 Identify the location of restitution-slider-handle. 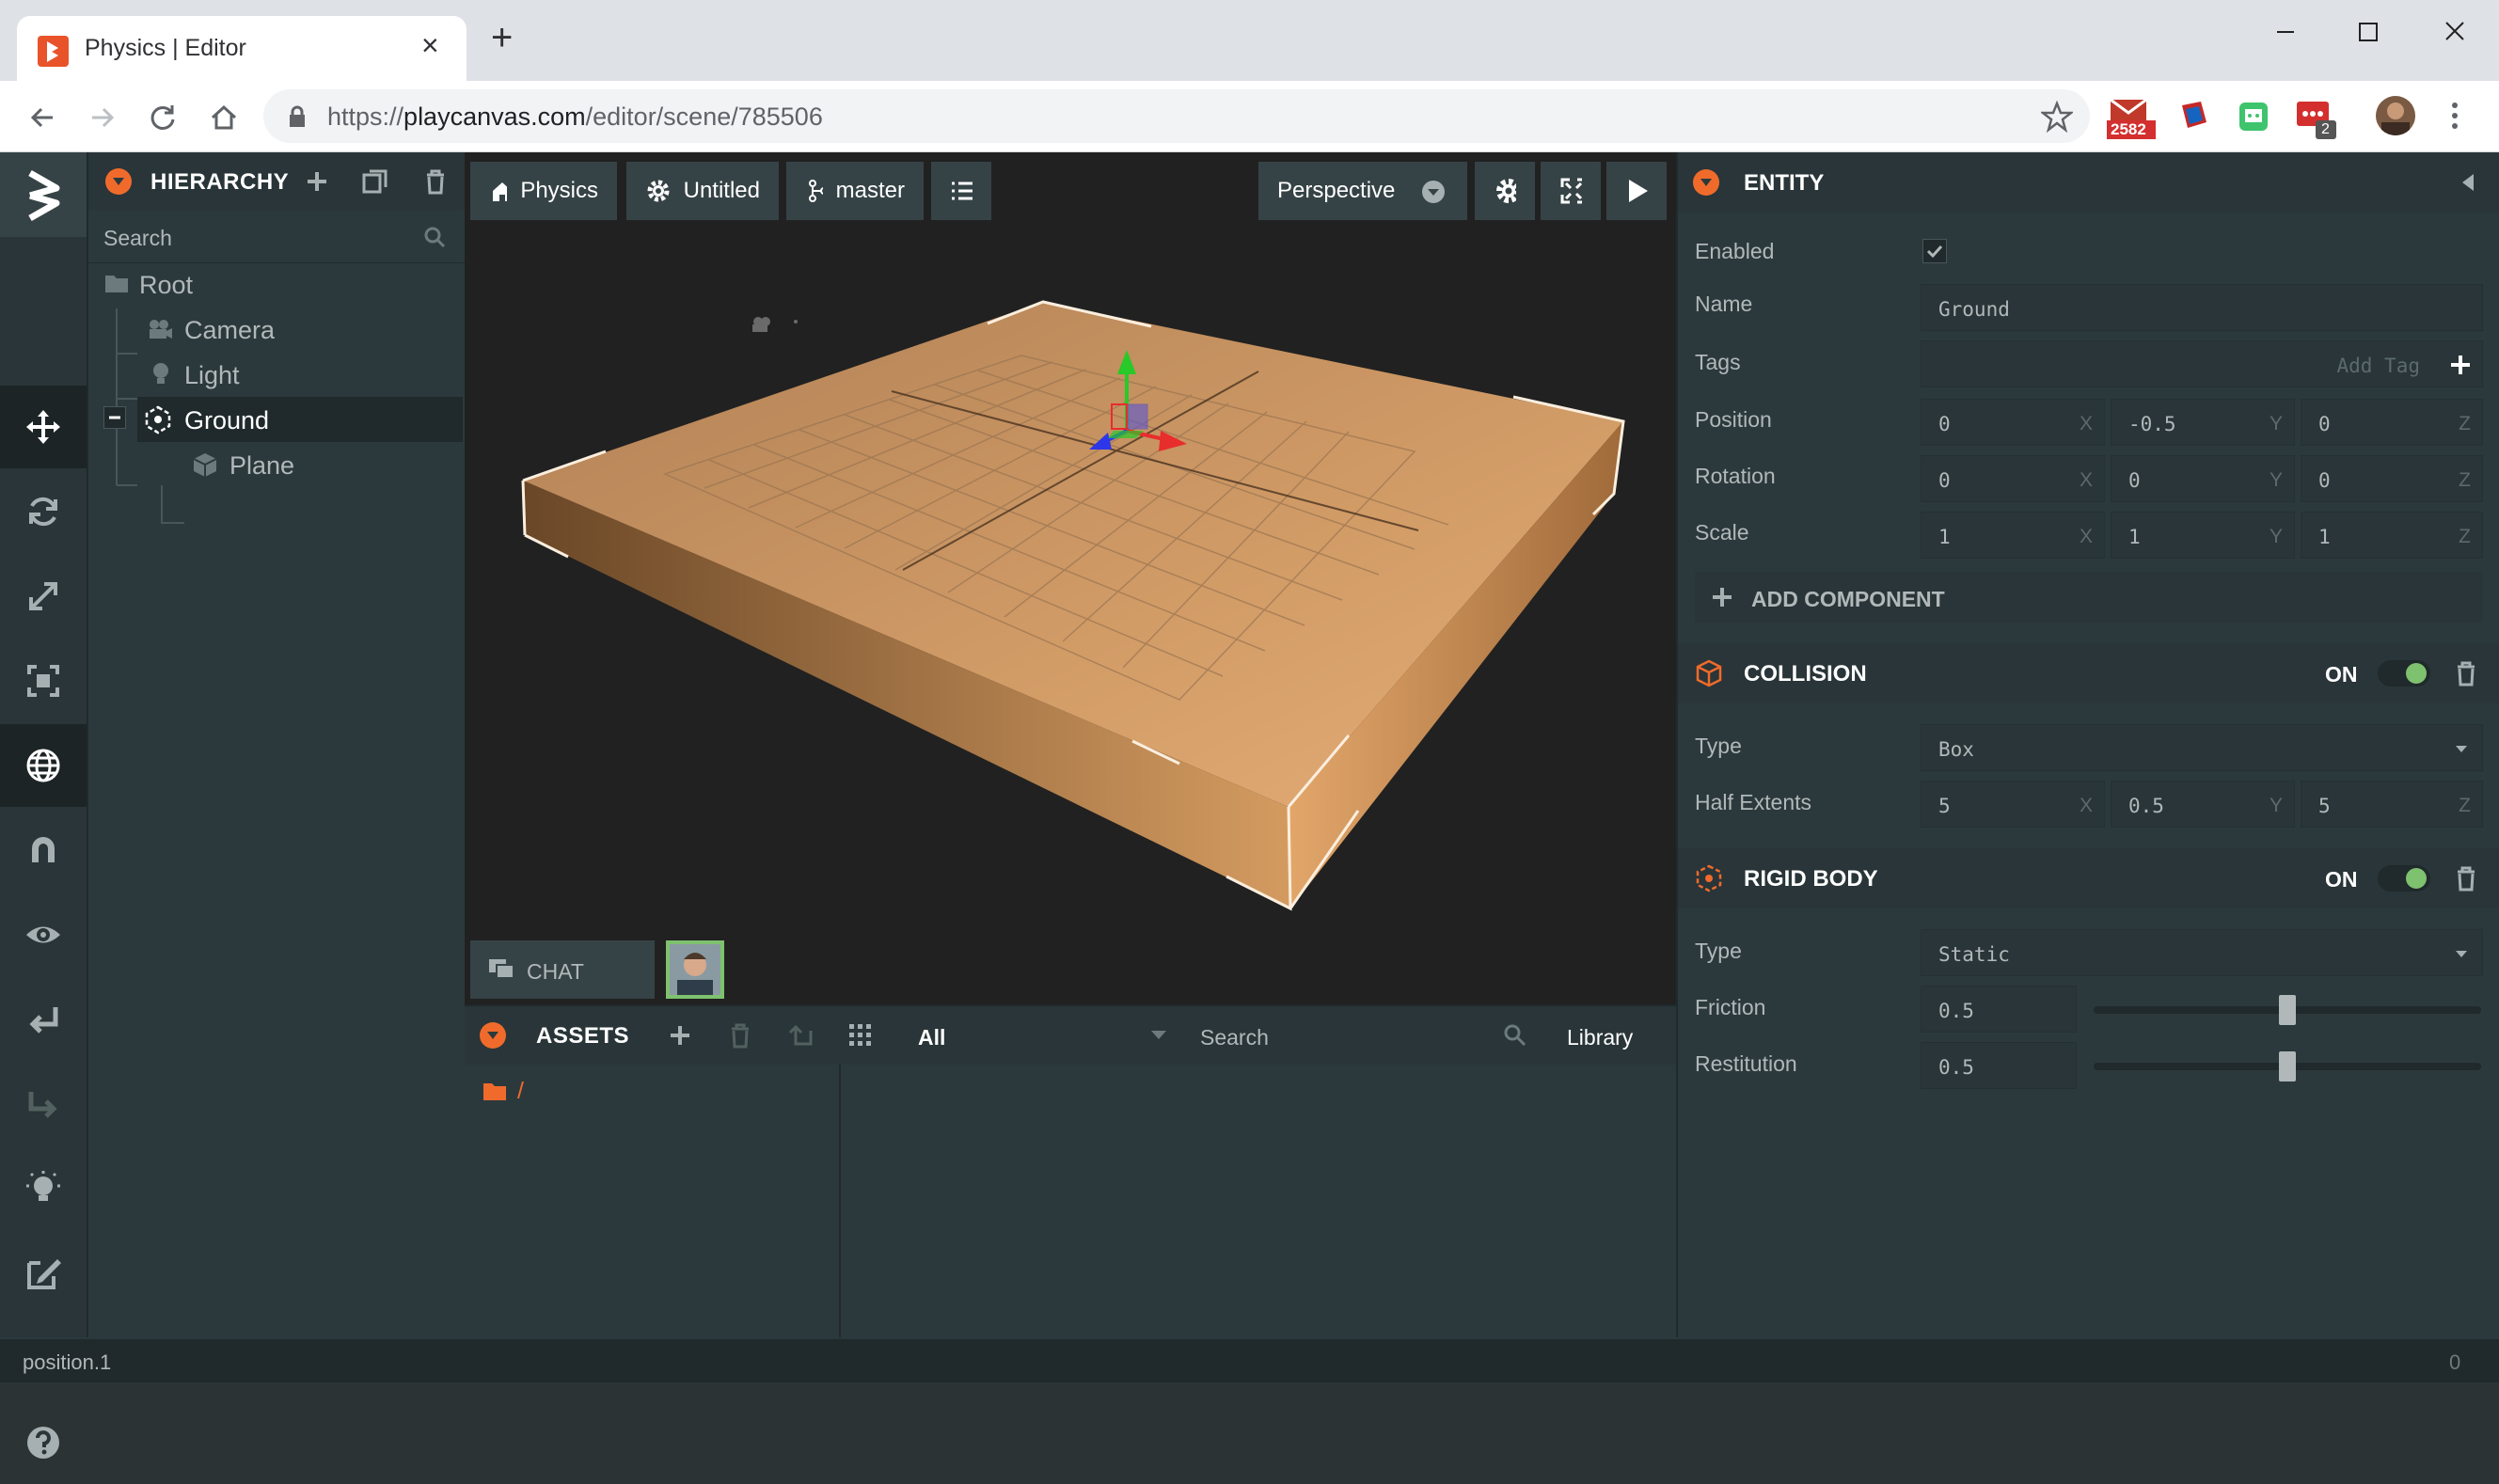
(2287, 1066).